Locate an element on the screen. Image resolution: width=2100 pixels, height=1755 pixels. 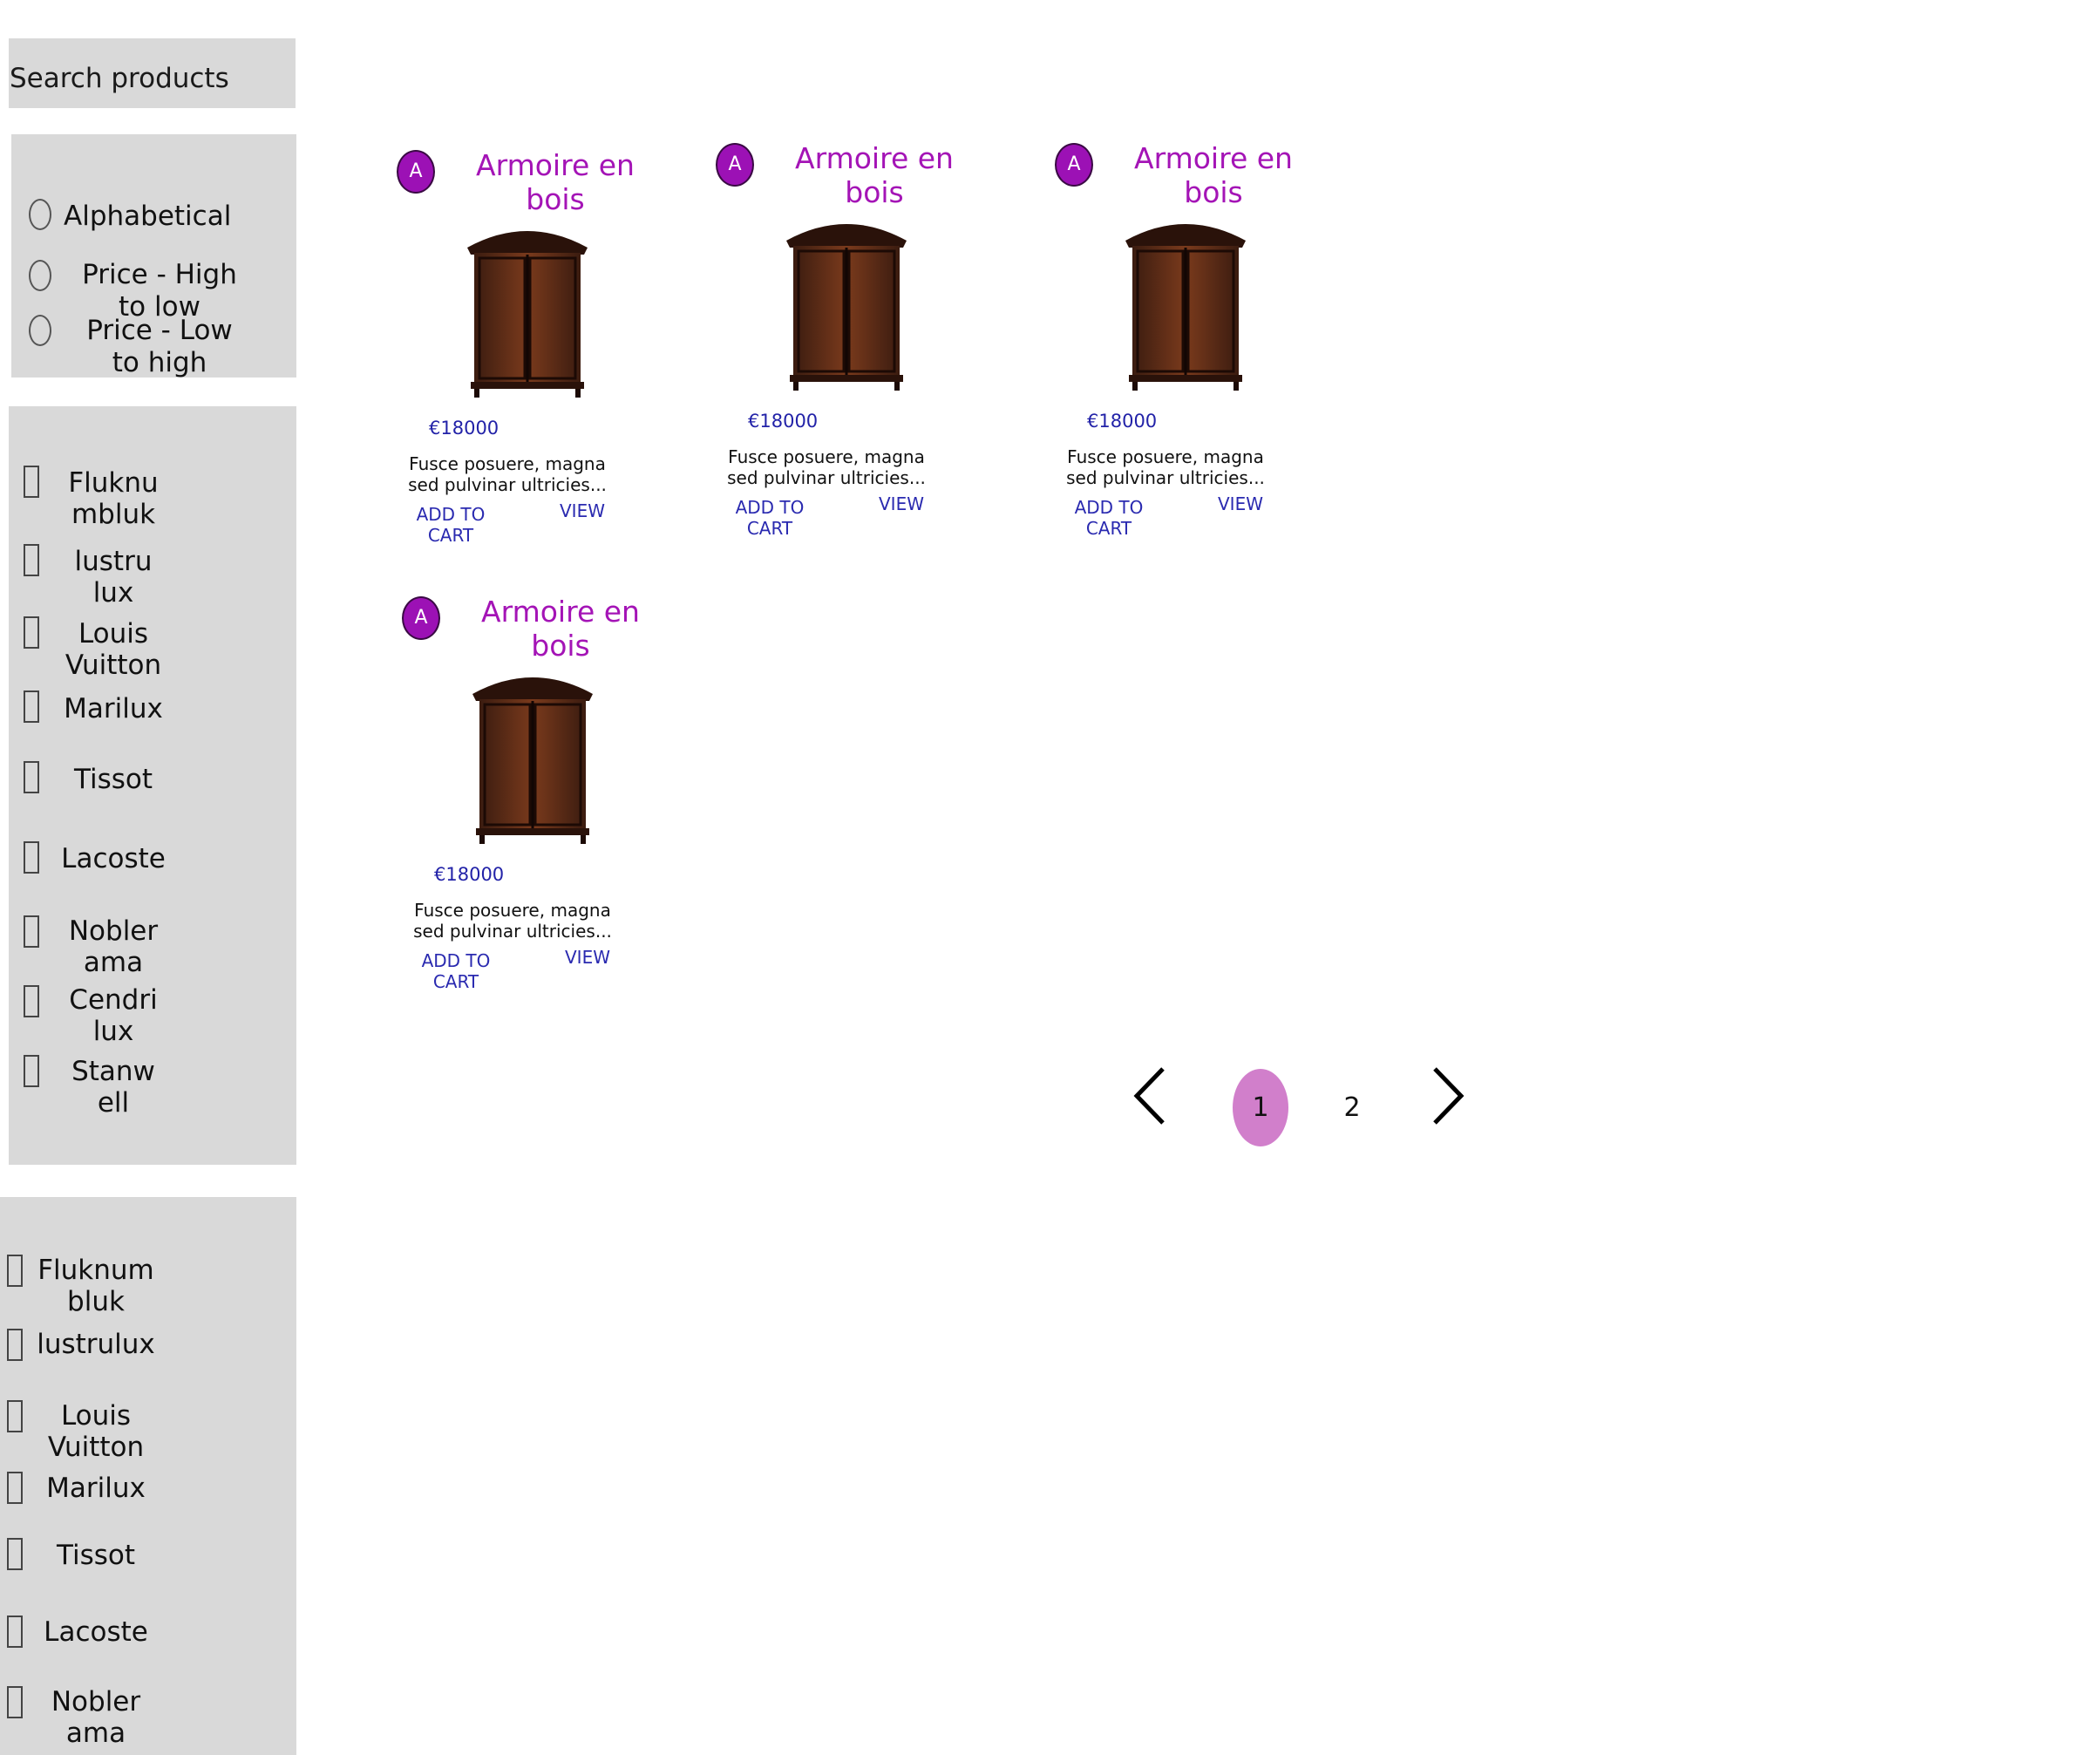
chevron-left-icon is located at coordinates (1150, 1095).